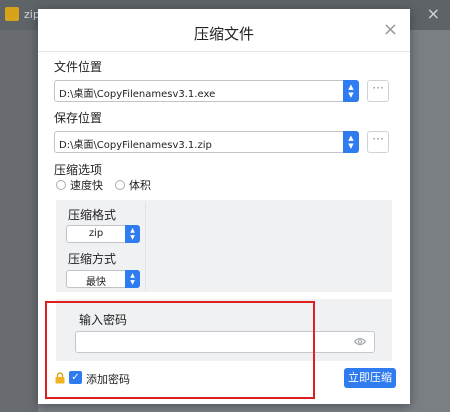  I want to click on file-location-field: D:\桌面\CopyFilenamesv3.1.exe ▲ ▼, so click(206, 91).